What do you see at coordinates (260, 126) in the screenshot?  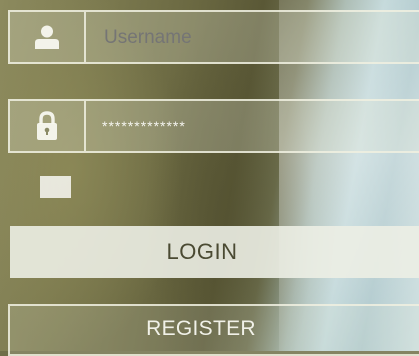 I see `password-input: *************` at bounding box center [260, 126].